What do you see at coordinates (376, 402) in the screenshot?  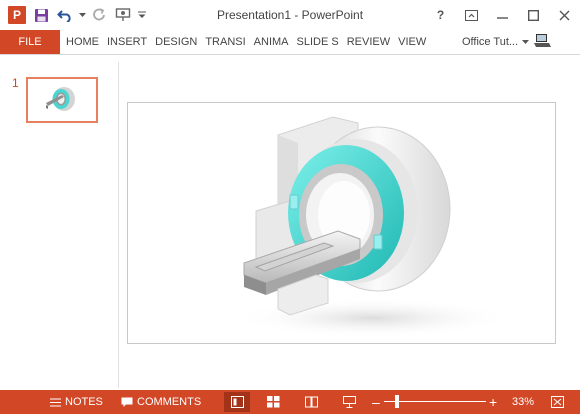 I see `zoom-out-button: –` at bounding box center [376, 402].